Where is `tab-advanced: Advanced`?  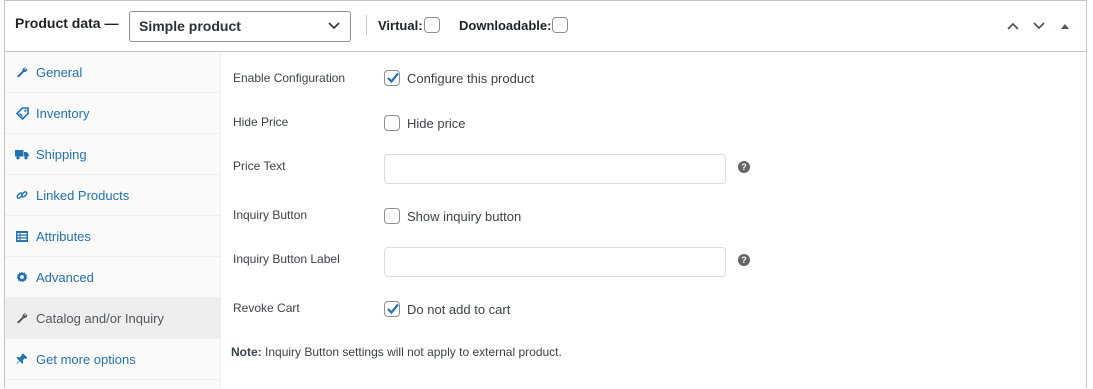
tab-advanced: Advanced is located at coordinates (113, 277).